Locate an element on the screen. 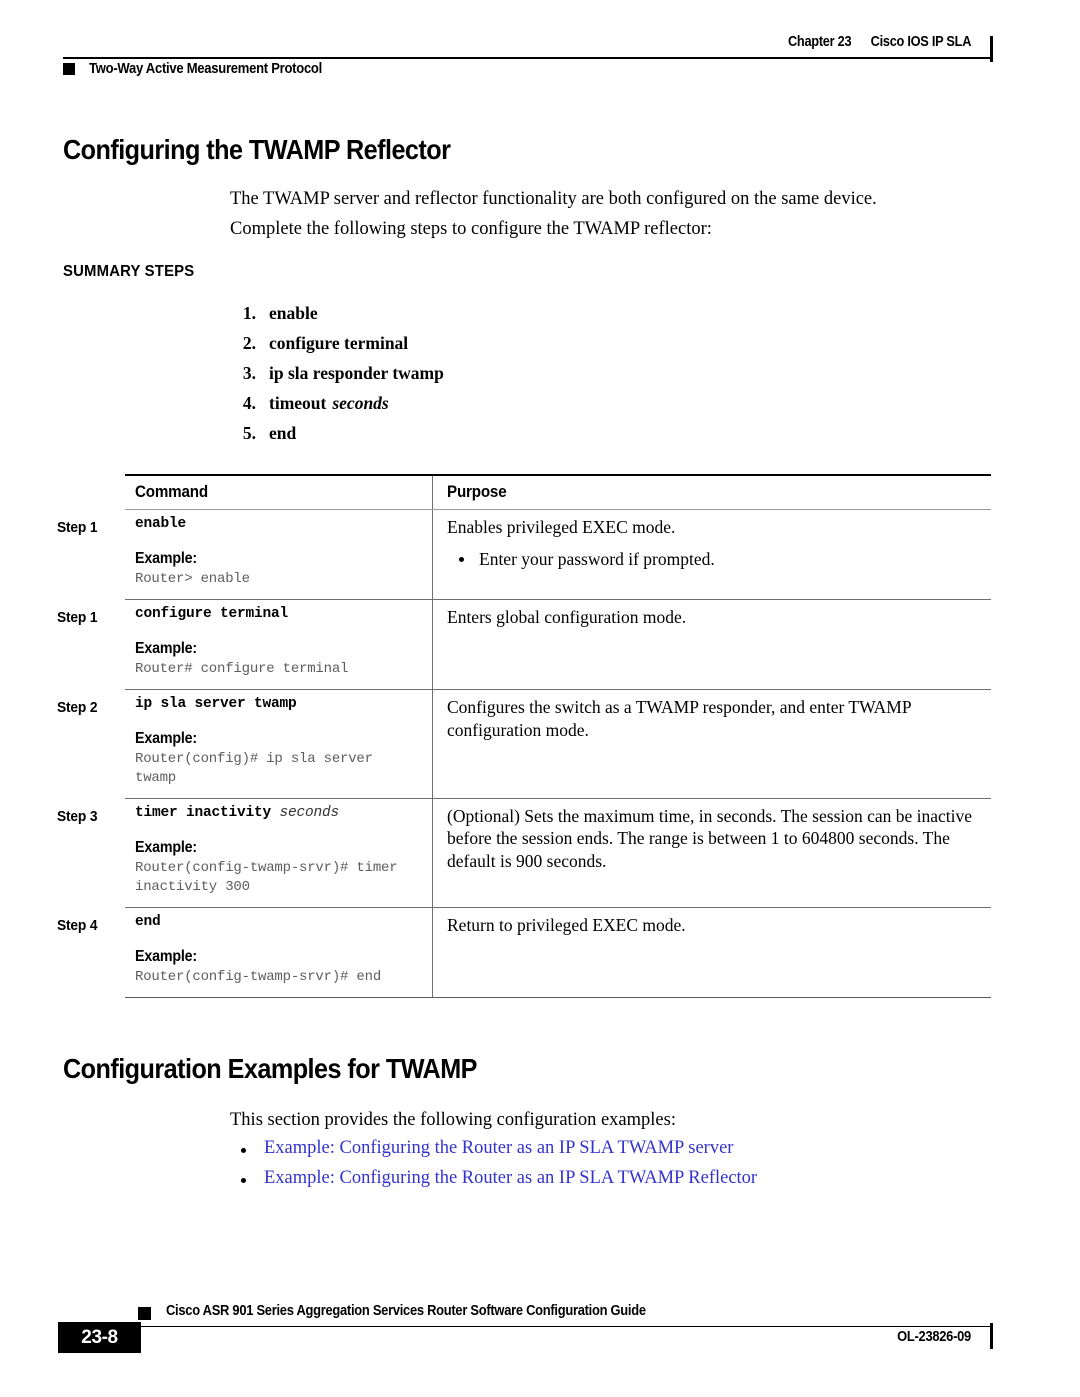 The image size is (1080, 1397). header-chapter-title: Cisco IOS IP SLA is located at coordinates (921, 42).